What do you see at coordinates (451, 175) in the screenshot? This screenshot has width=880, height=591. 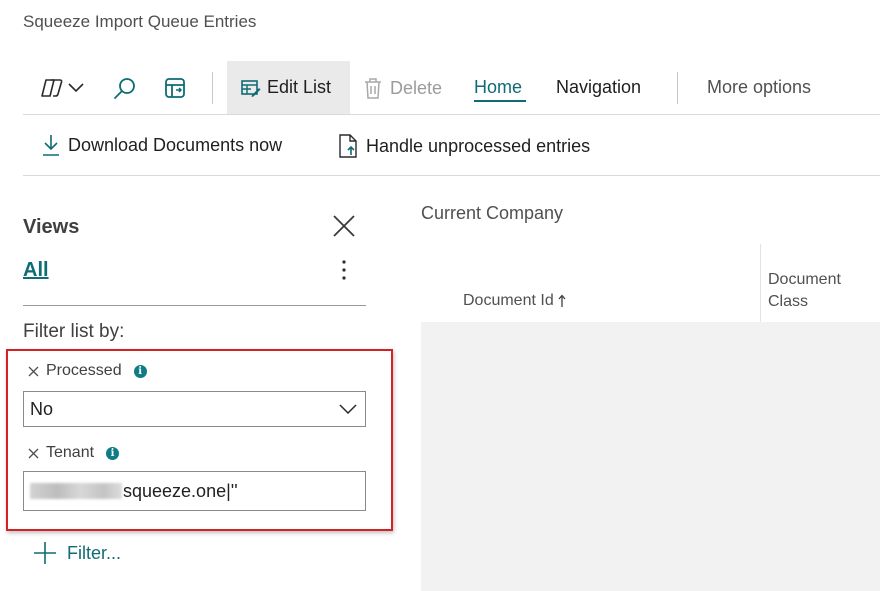 I see `actionbar-divider-line` at bounding box center [451, 175].